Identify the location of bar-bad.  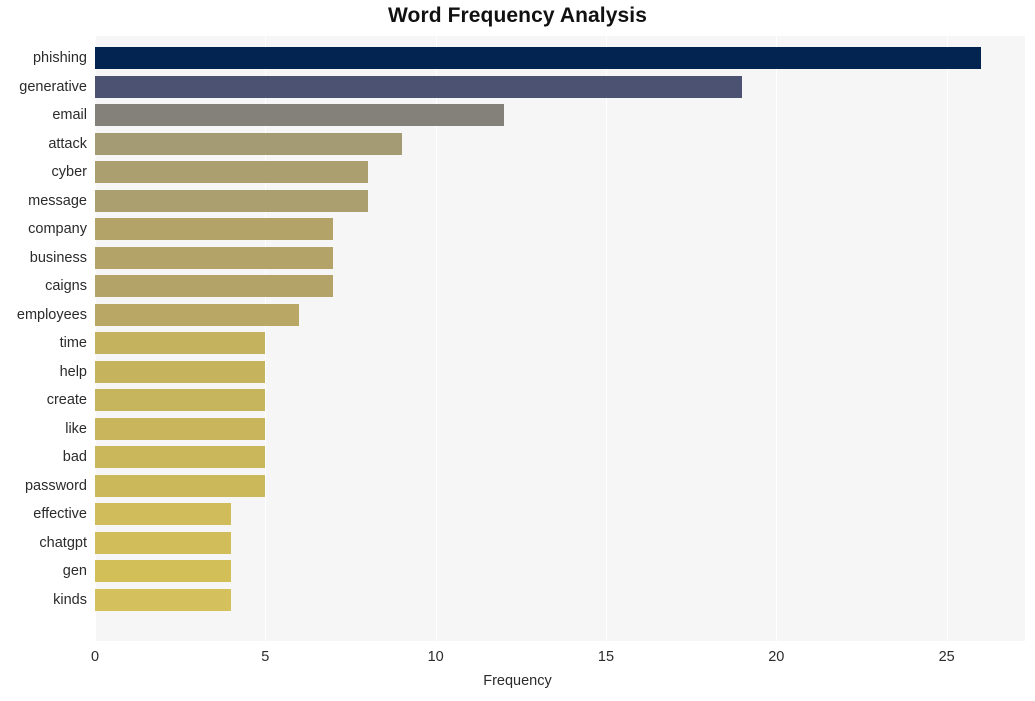
(180, 457).